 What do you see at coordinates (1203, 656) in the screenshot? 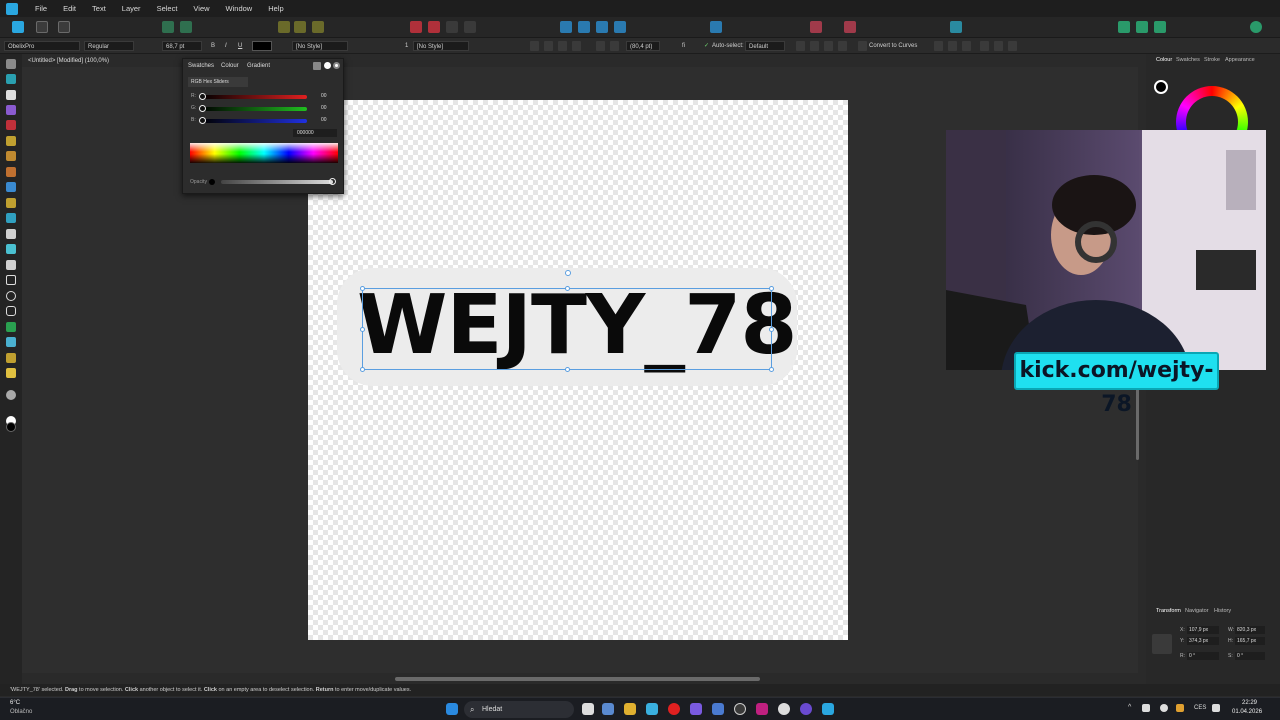
I see `transform-r-input: 0 °` at bounding box center [1203, 656].